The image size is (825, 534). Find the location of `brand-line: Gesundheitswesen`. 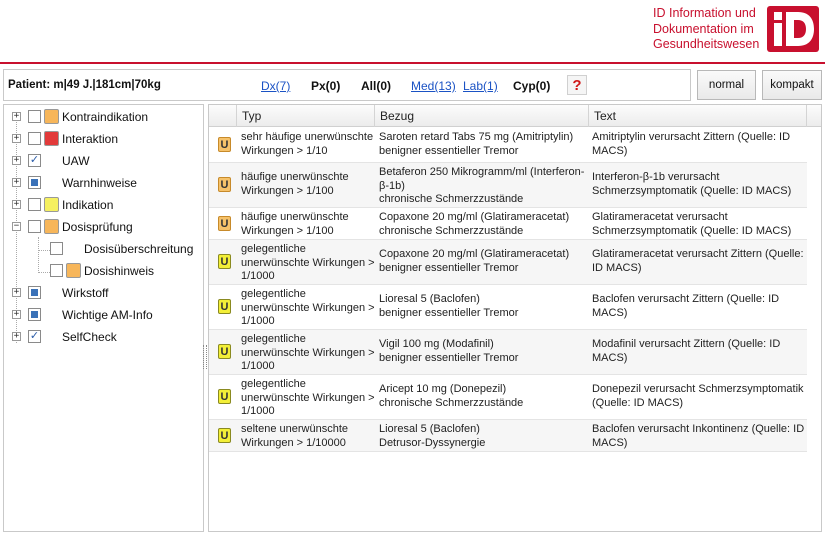

brand-line: Gesundheitswesen is located at coordinates (706, 44).